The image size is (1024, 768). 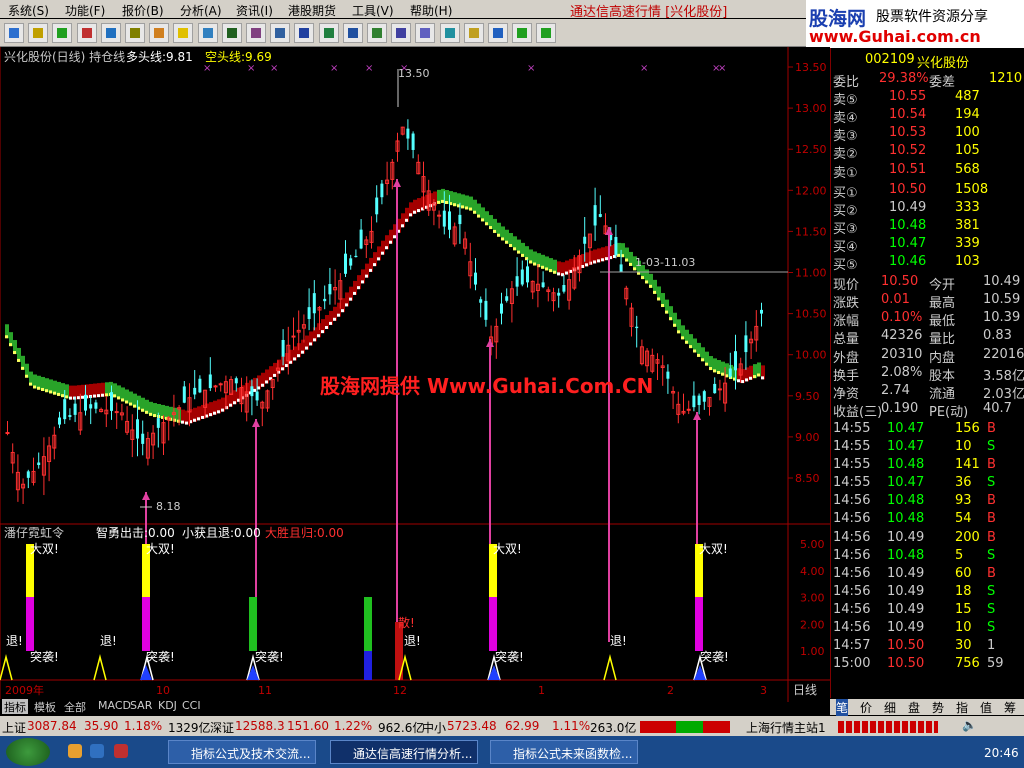 What do you see at coordinates (473, 33) in the screenshot?
I see `pencil-icon` at bounding box center [473, 33].